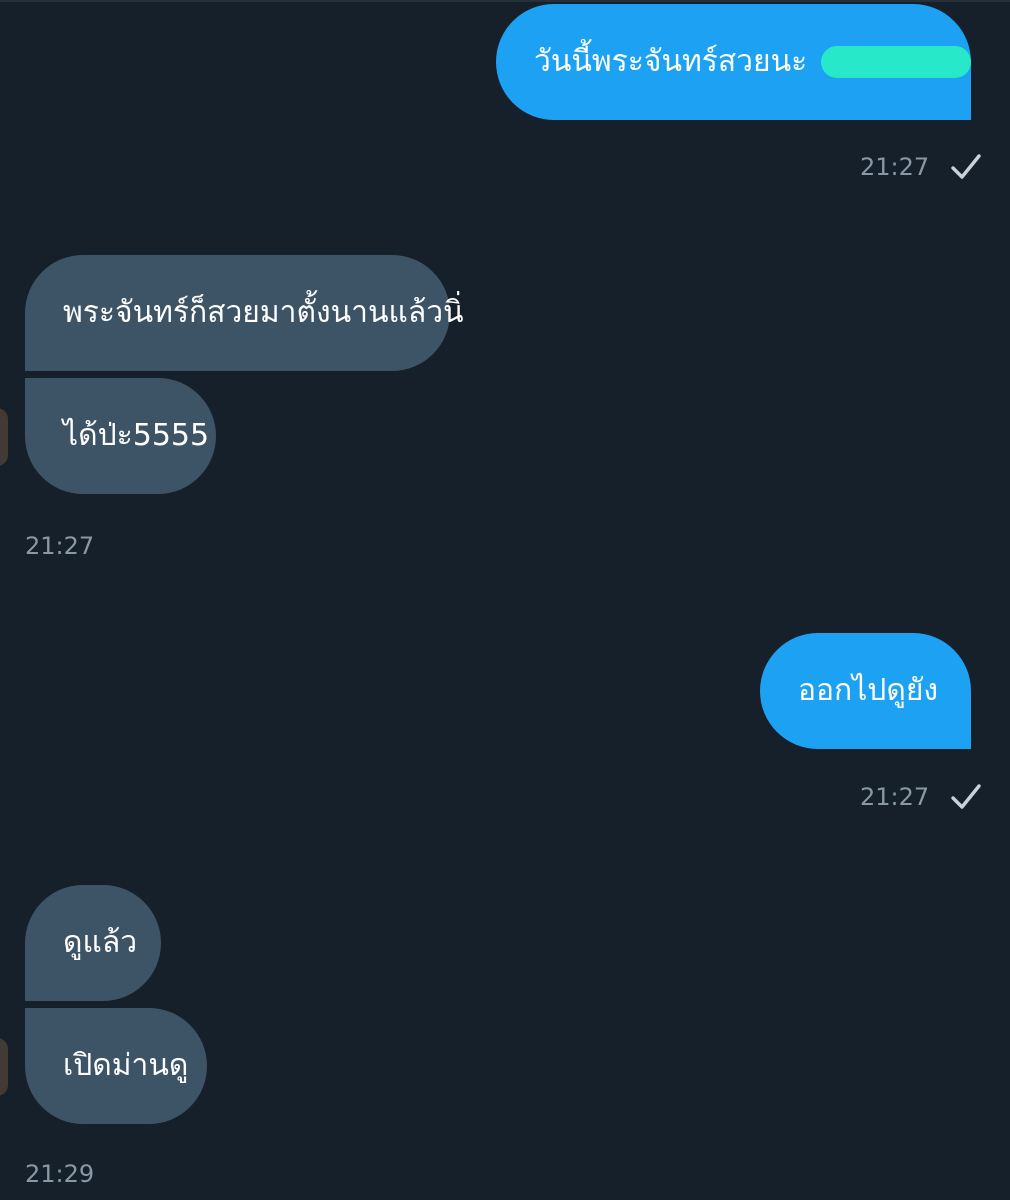  What do you see at coordinates (100, 942) in the screenshot?
I see `message-text: ดูแล้ว` at bounding box center [100, 942].